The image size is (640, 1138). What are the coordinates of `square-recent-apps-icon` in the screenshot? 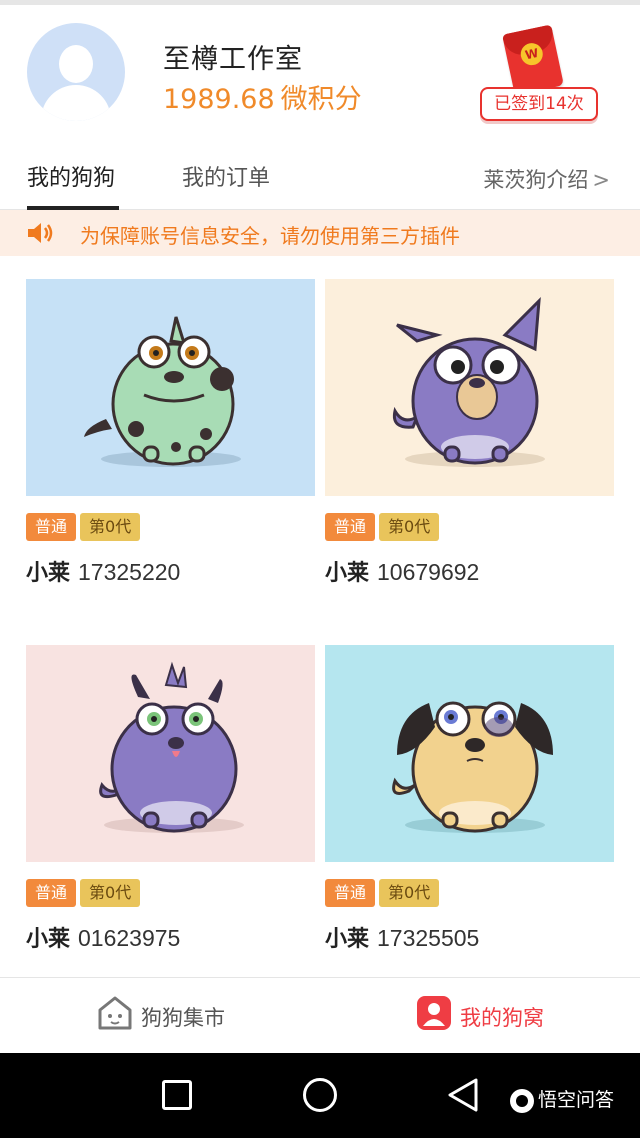 It's located at (177, 1095).